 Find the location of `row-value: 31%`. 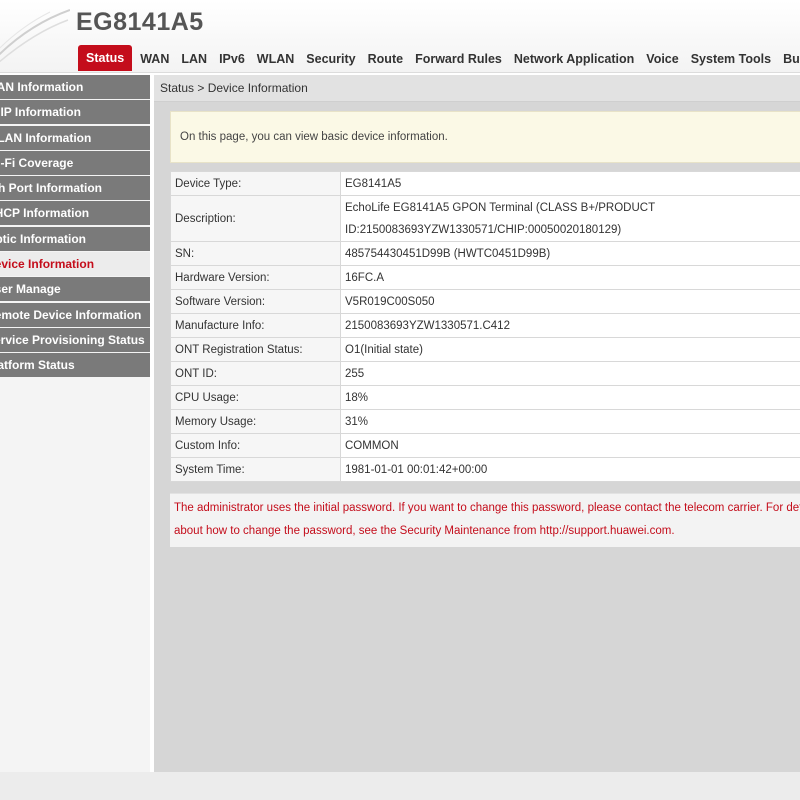

row-value: 31% is located at coordinates (570, 421).